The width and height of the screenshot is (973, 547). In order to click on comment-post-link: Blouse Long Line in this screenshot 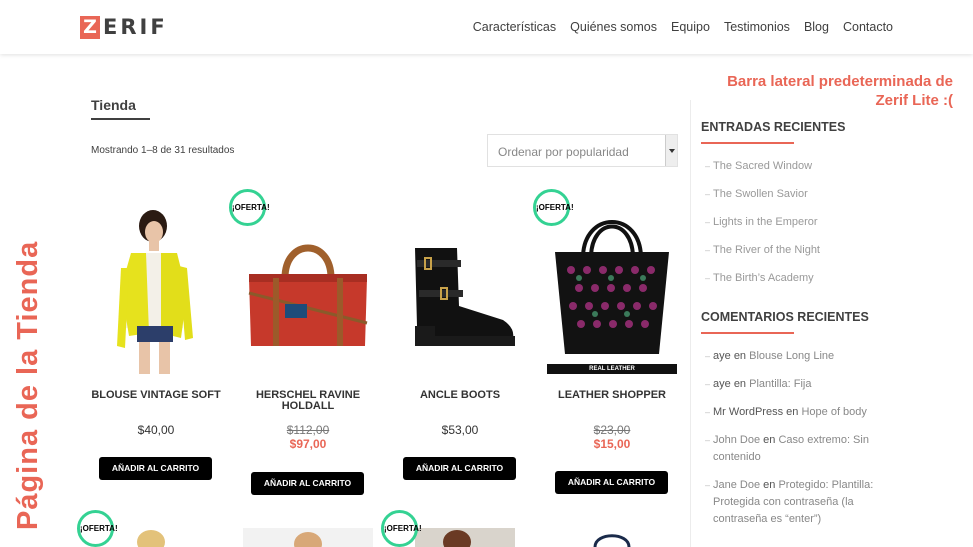, I will do `click(791, 356)`.